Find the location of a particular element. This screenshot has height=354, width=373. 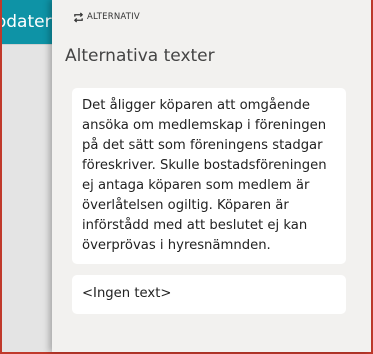

panel-title: Alternativa texter is located at coordinates (140, 56).